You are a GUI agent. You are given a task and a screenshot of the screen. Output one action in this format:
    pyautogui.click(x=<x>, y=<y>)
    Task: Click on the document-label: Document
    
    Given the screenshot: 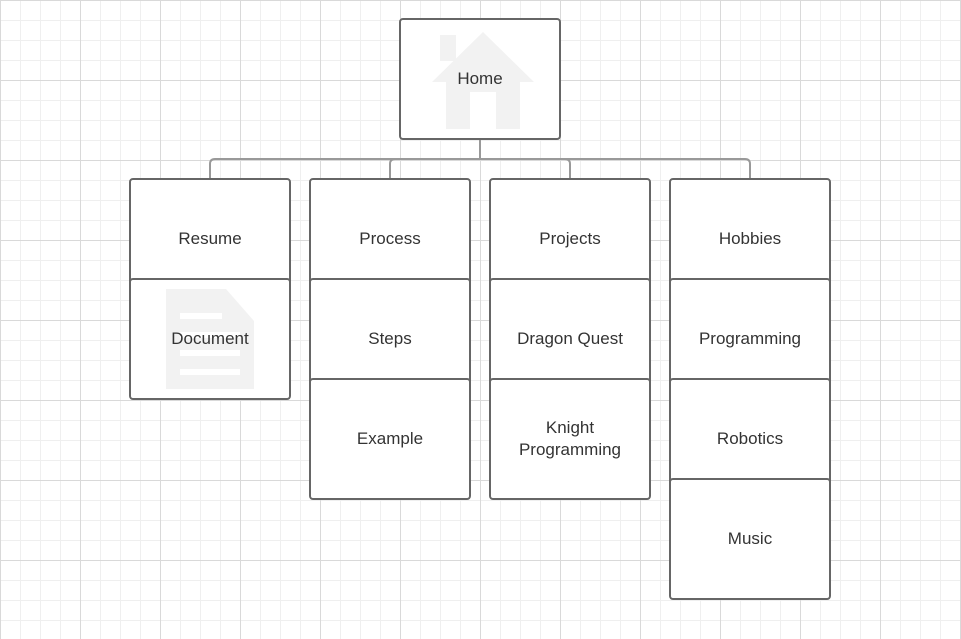 What is the action you would take?
    pyautogui.click(x=210, y=338)
    